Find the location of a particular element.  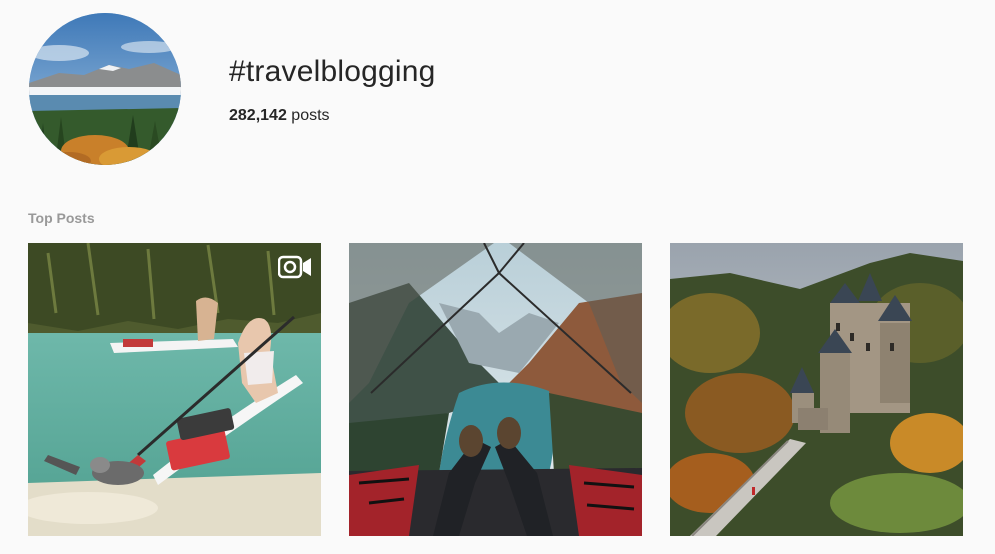

post-count: 282,142 posts is located at coordinates (279, 116).